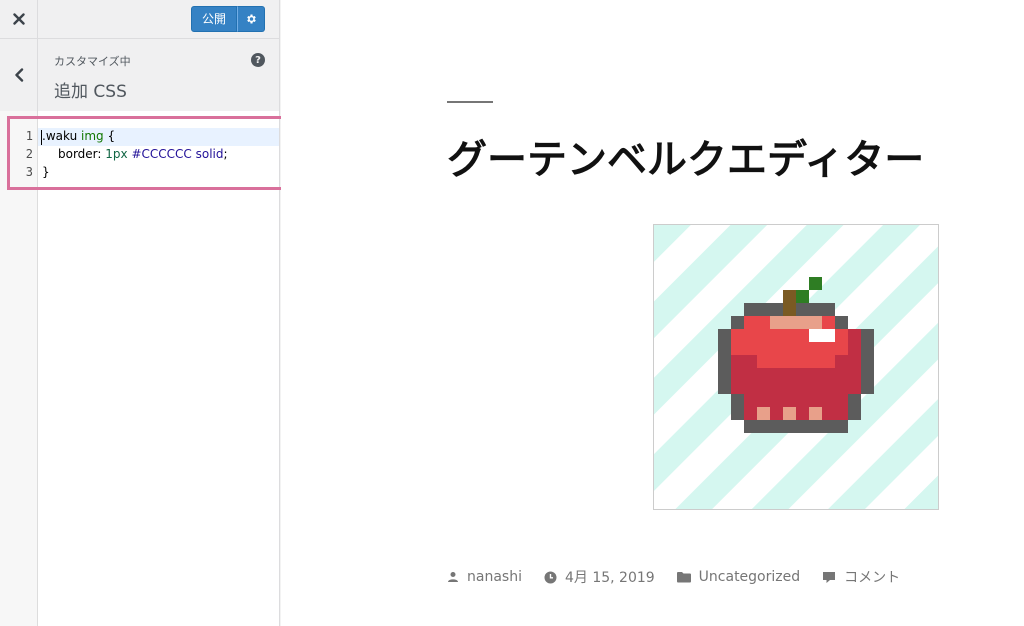  What do you see at coordinates (109, 136) in the screenshot?
I see `css-brace: {` at bounding box center [109, 136].